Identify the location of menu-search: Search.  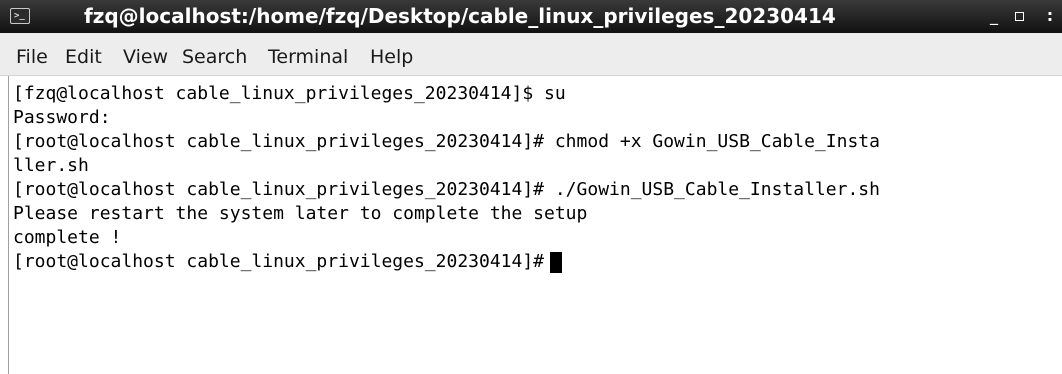
(214, 57).